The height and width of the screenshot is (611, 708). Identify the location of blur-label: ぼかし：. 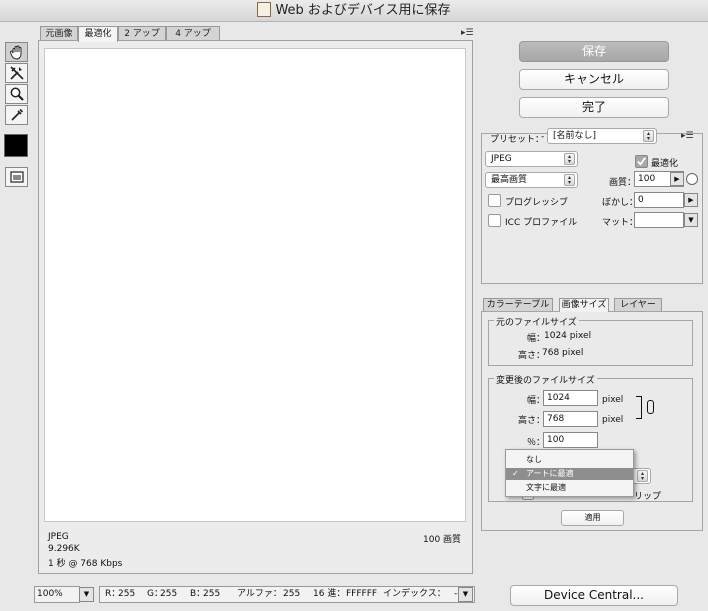
(620, 203).